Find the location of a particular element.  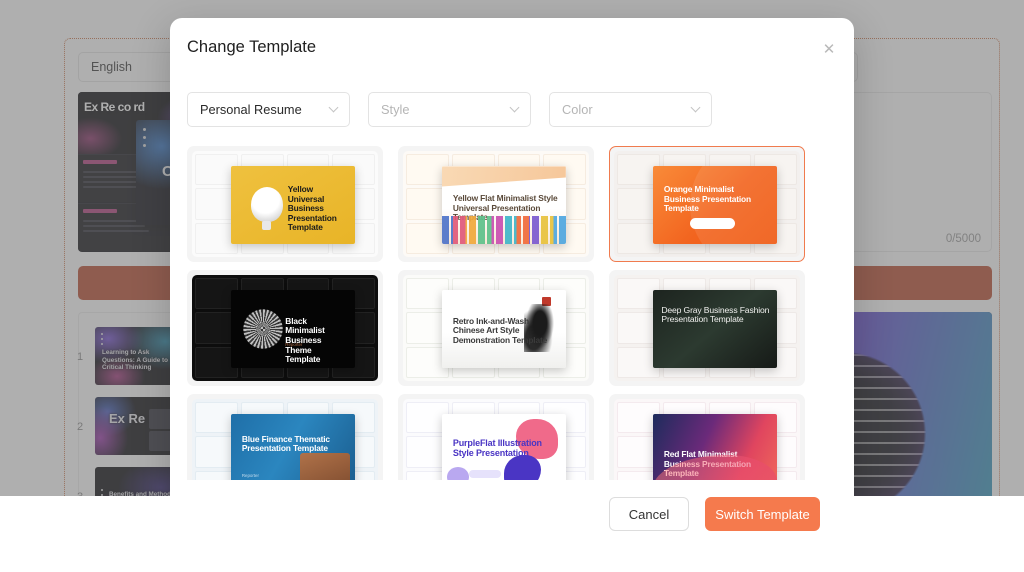

filter-bar: Personal Resume Style Color is located at coordinates (449, 109).